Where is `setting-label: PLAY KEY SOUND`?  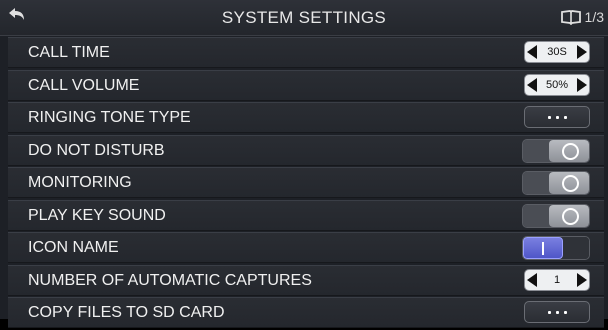 setting-label: PLAY KEY SOUND is located at coordinates (97, 215).